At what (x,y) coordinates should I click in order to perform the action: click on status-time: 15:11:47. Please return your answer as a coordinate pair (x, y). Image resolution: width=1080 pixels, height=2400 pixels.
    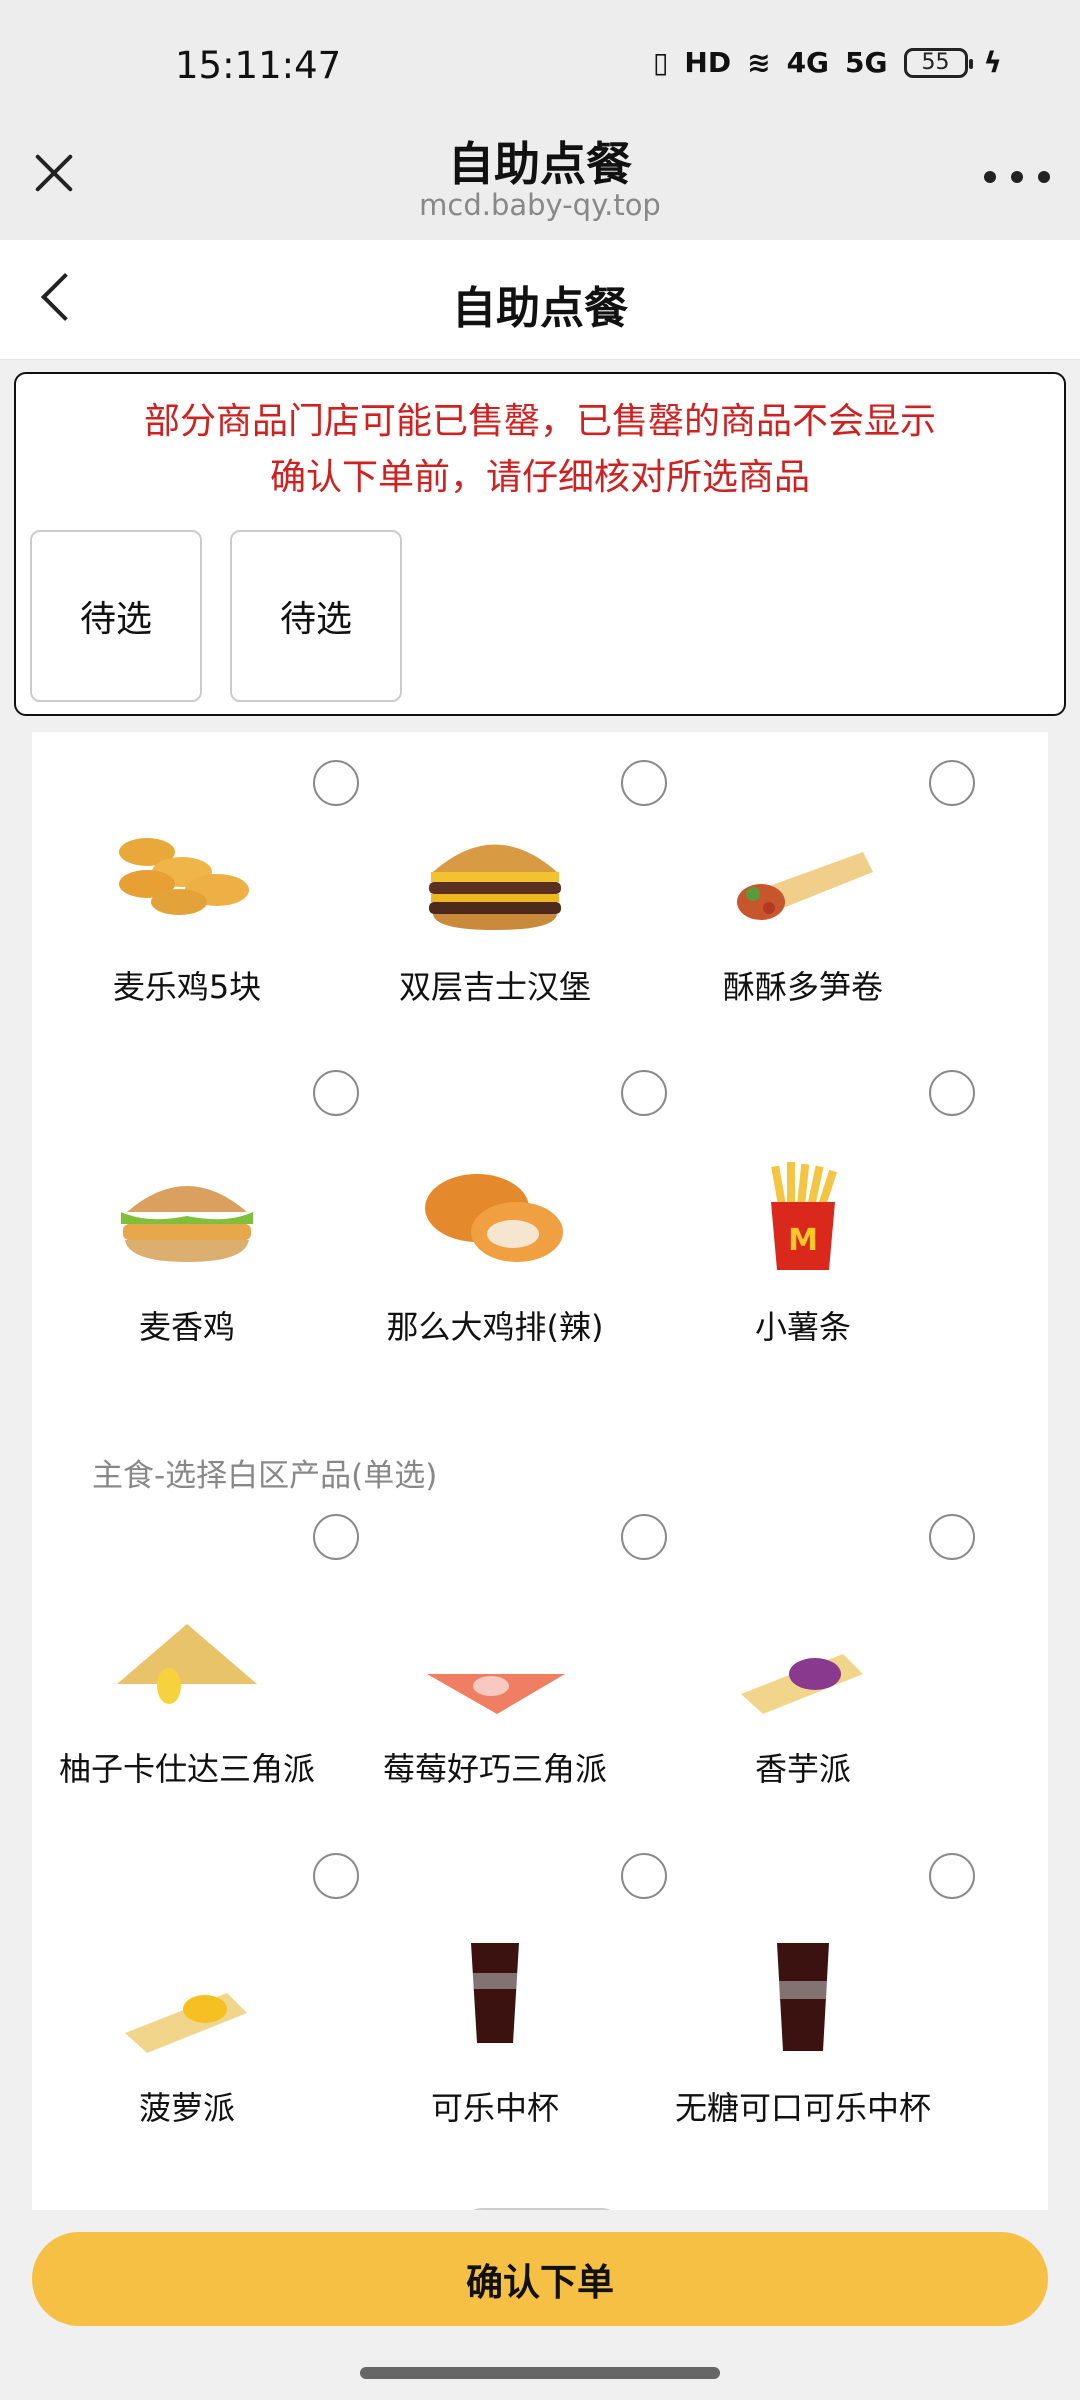
    Looking at the image, I should click on (258, 65).